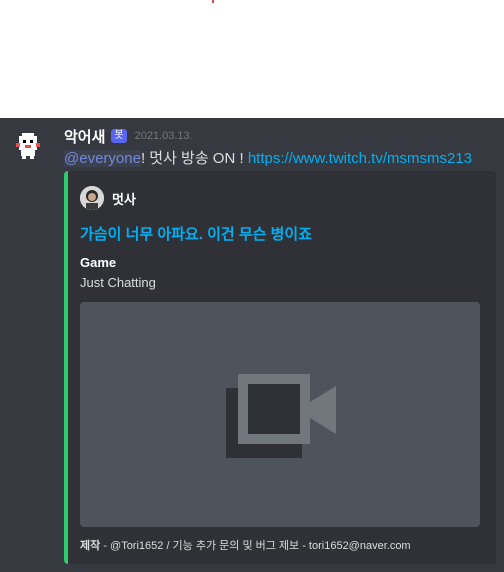 The width and height of the screenshot is (504, 572). I want to click on footer-prefix: 제작, so click(90, 546).